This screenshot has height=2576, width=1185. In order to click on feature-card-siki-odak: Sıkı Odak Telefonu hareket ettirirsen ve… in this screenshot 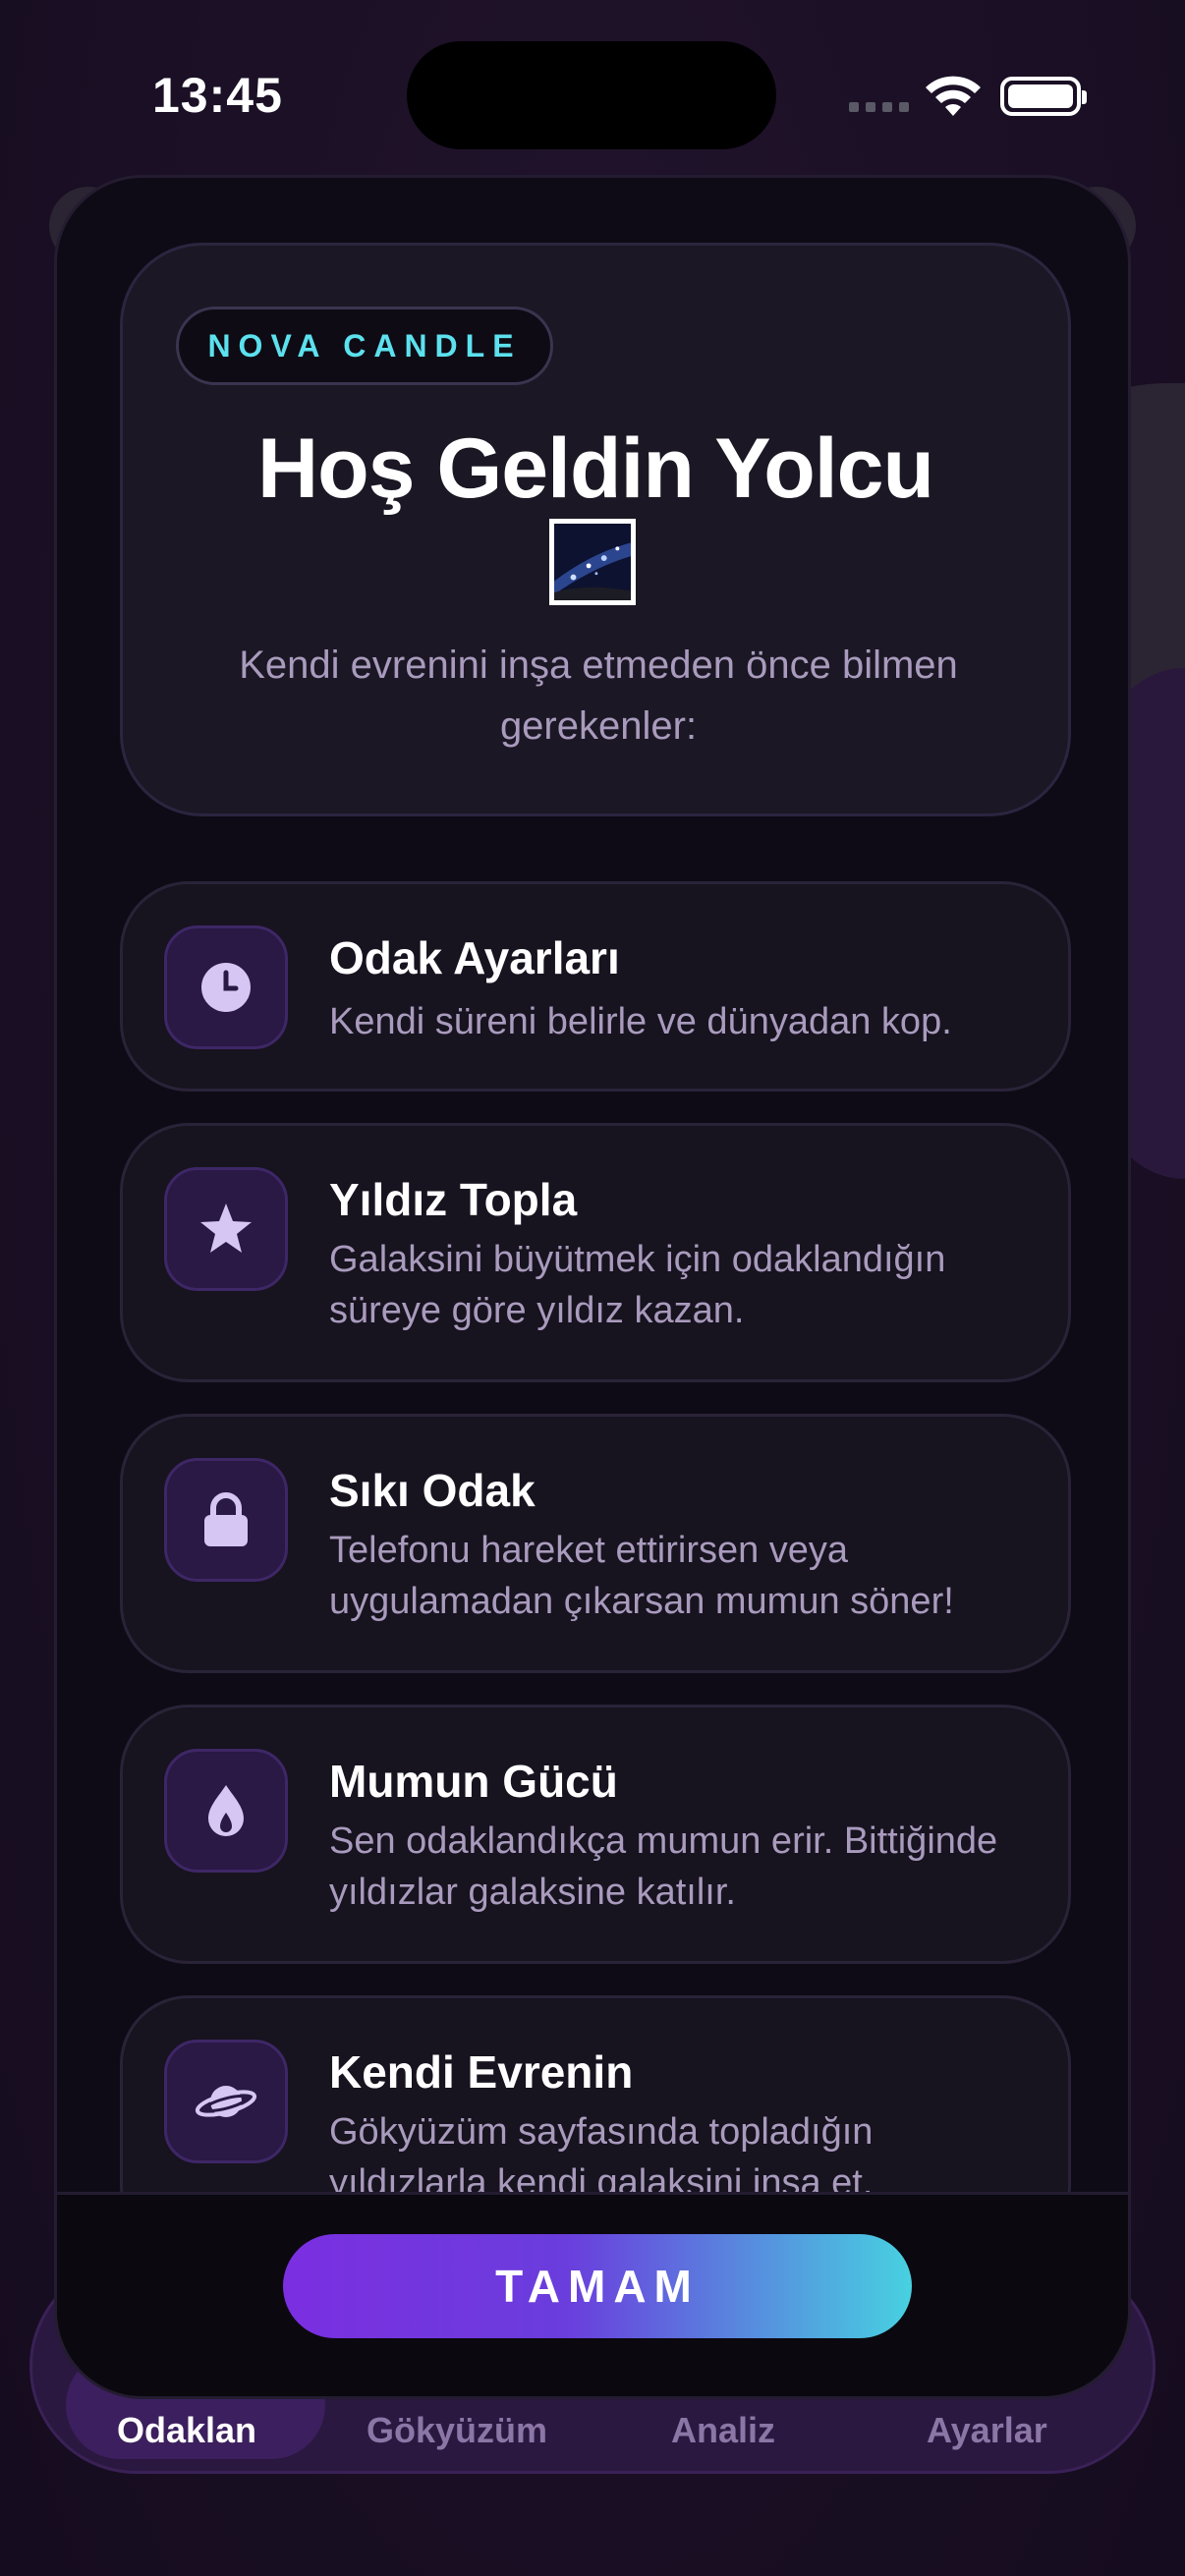, I will do `click(596, 1543)`.